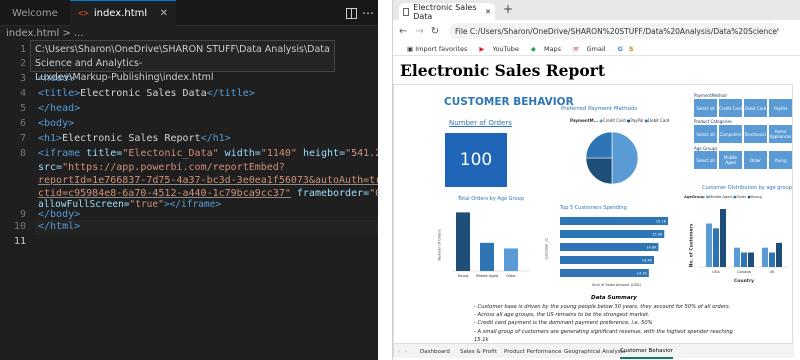  Describe the element at coordinates (780, 160) in the screenshot. I see `slicer-button: Young` at that location.